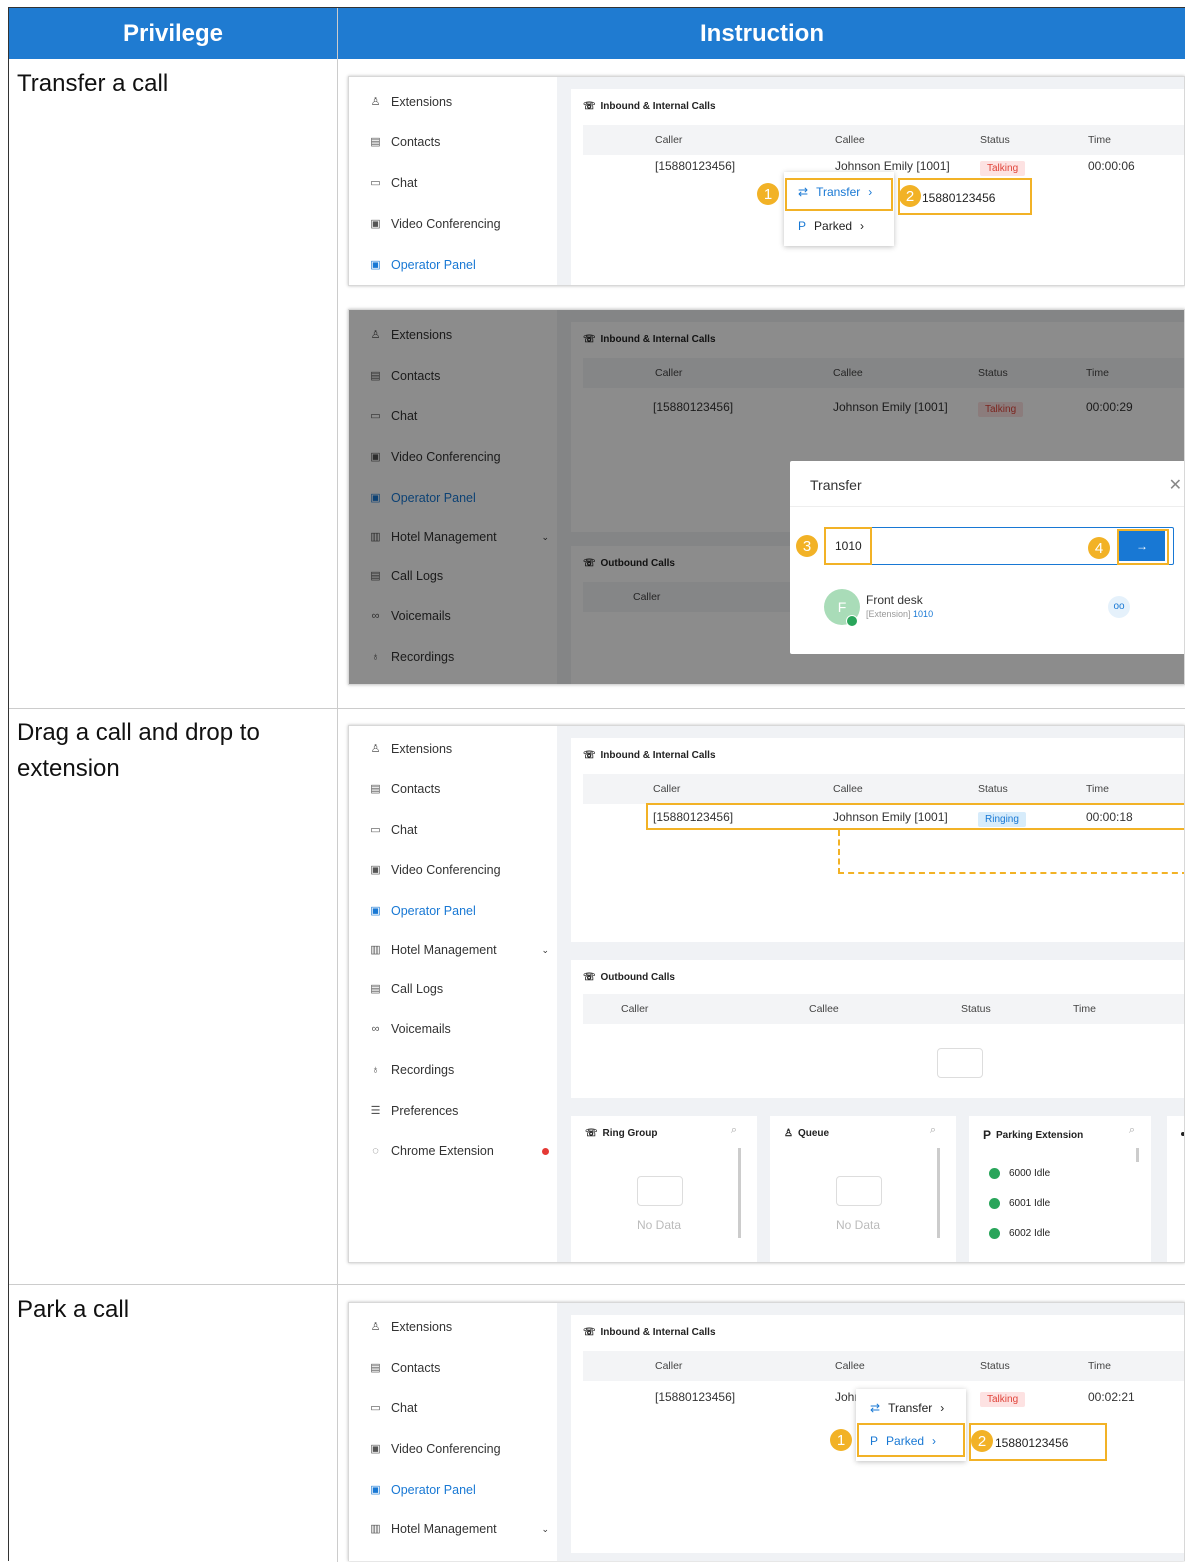 The width and height of the screenshot is (1185, 1562). What do you see at coordinates (93, 83) in the screenshot?
I see `privilege-transfer: Transfer a call` at bounding box center [93, 83].